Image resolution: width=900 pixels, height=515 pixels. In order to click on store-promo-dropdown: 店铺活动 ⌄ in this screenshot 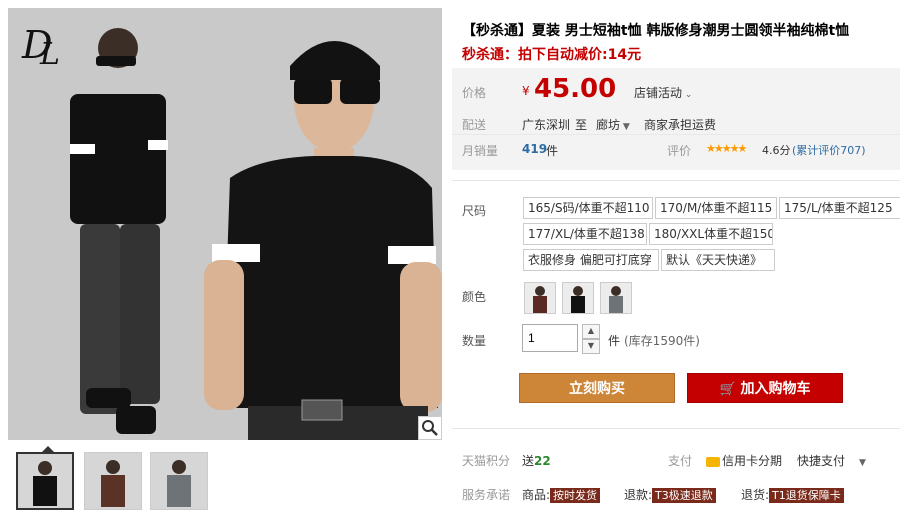, I will do `click(663, 92)`.